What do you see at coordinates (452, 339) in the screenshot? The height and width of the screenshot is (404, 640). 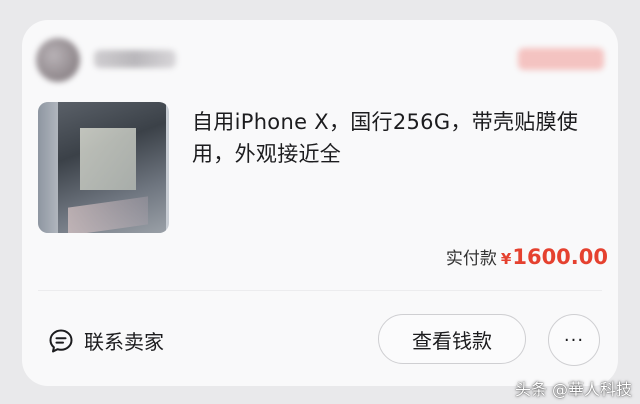 I see `view-payment-button: 查看钱款` at bounding box center [452, 339].